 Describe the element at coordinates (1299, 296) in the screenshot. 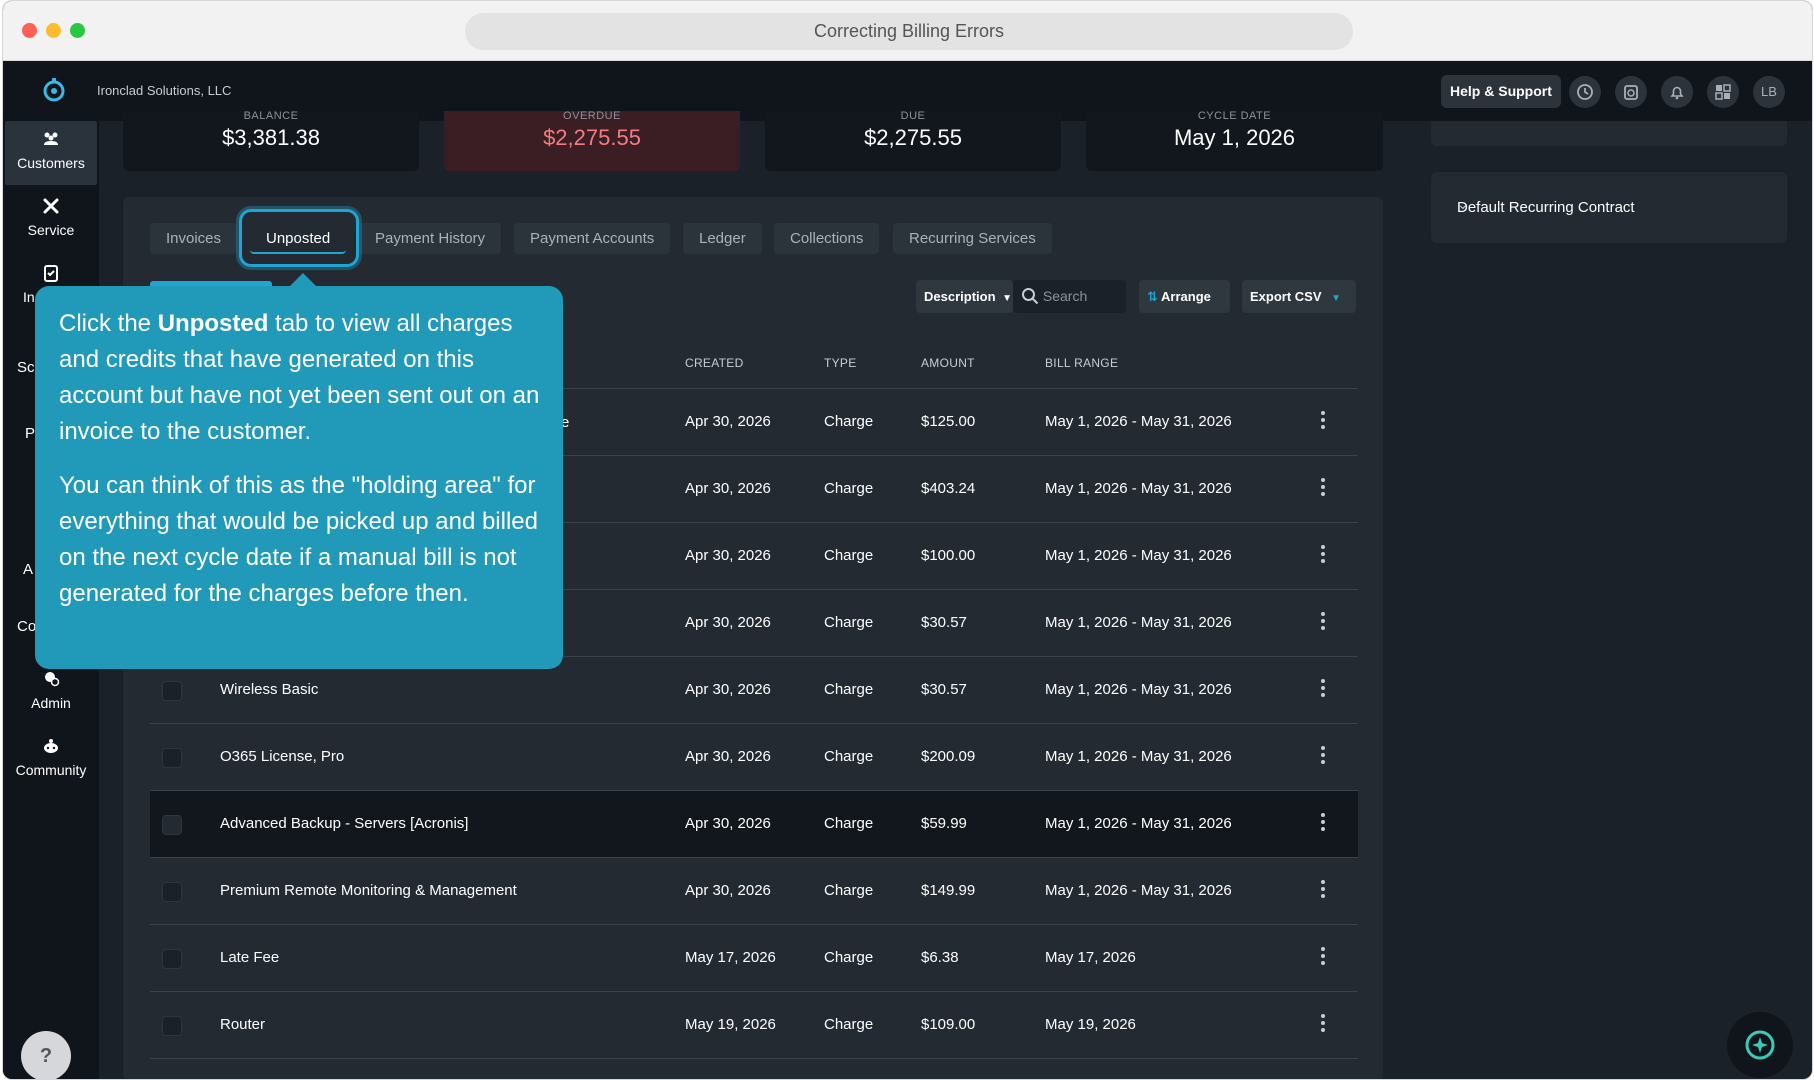

I see `export-csv-button: Export CSV ▼` at that location.